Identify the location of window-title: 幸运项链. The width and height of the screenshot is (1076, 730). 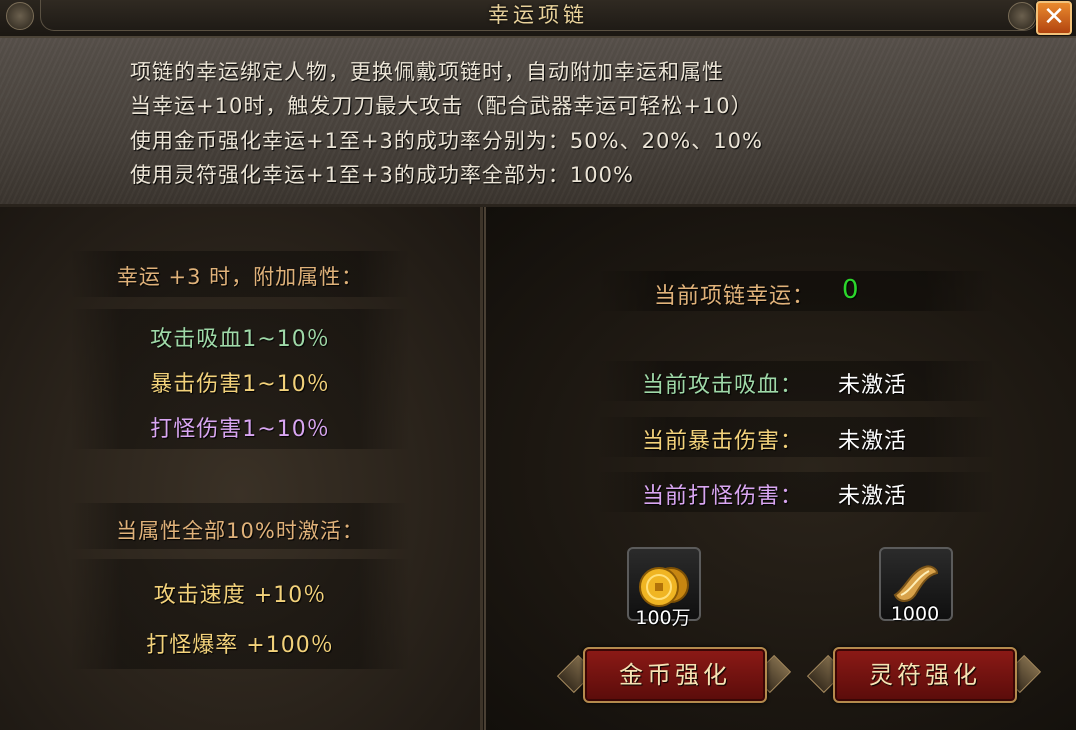
(538, 15).